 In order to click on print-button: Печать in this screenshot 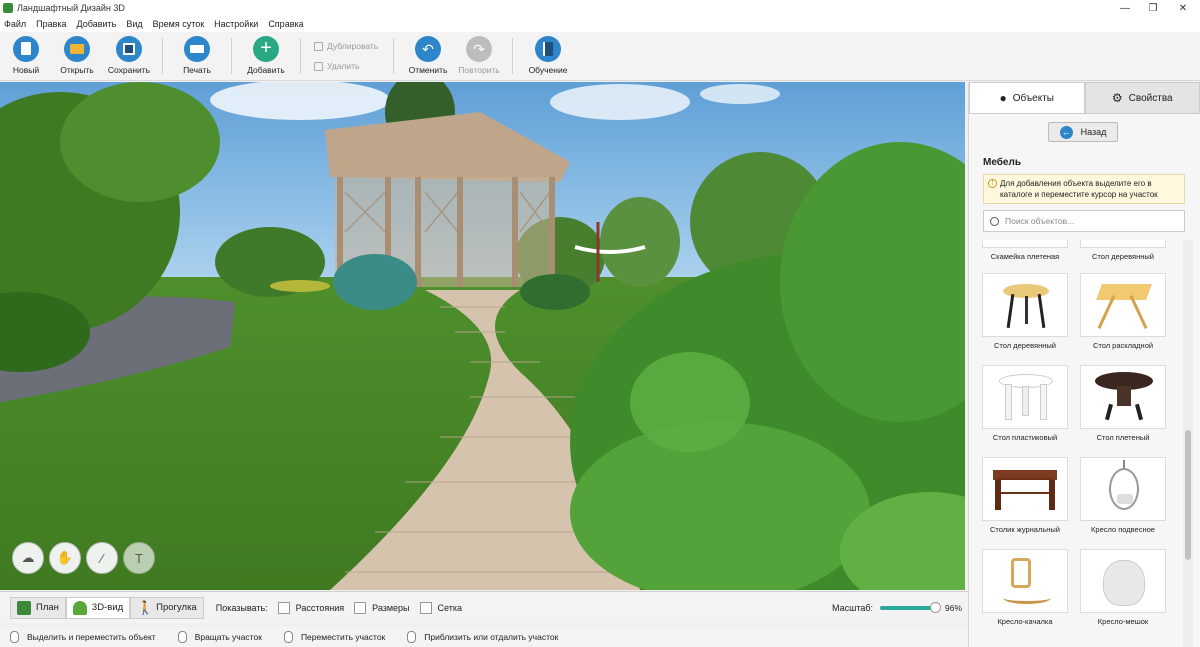, I will do `click(197, 55)`.